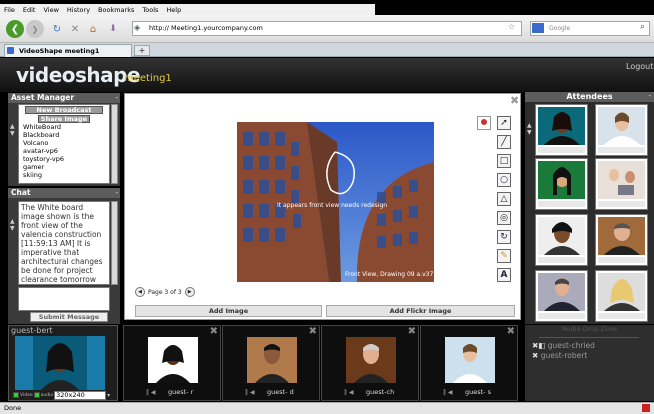  What do you see at coordinates (639, 66) in the screenshot?
I see `logout-link: Logout` at bounding box center [639, 66].